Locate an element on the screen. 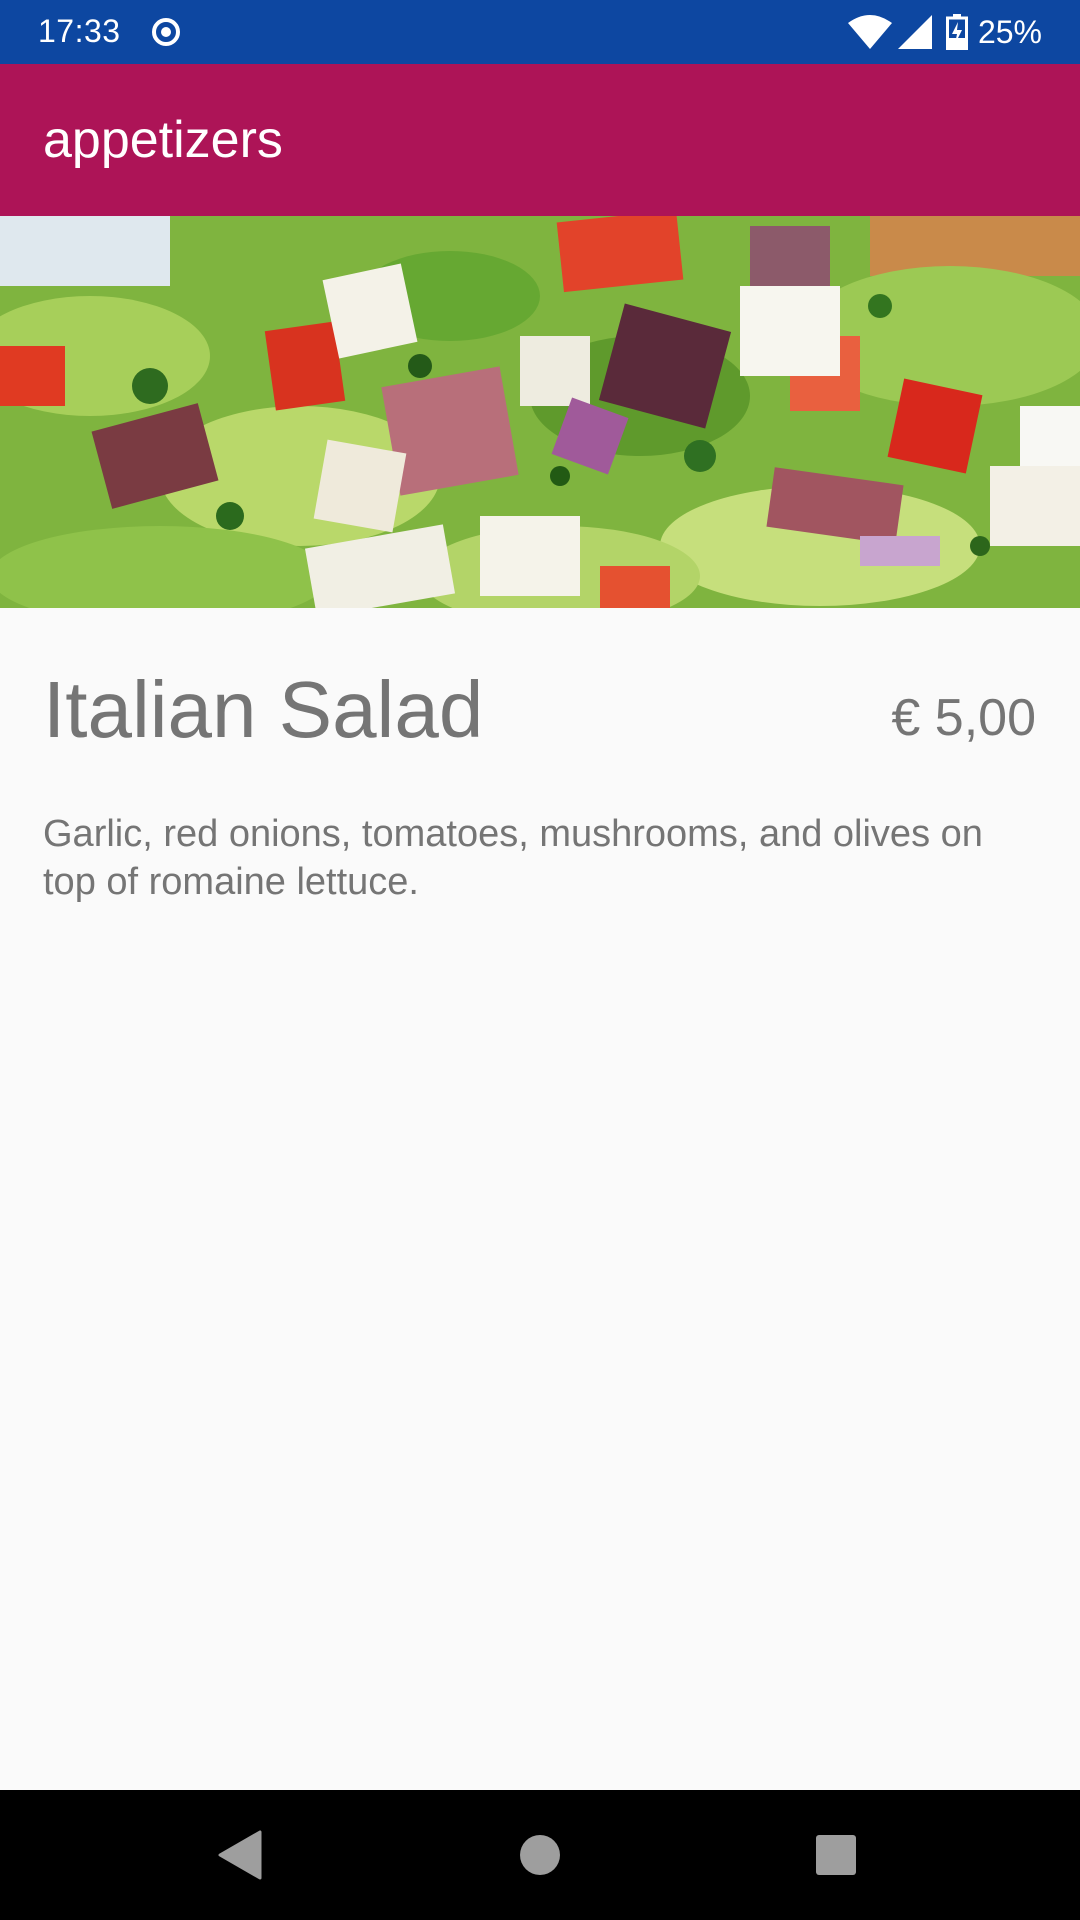 The width and height of the screenshot is (1080, 1920). back-icon is located at coordinates (240, 1855).